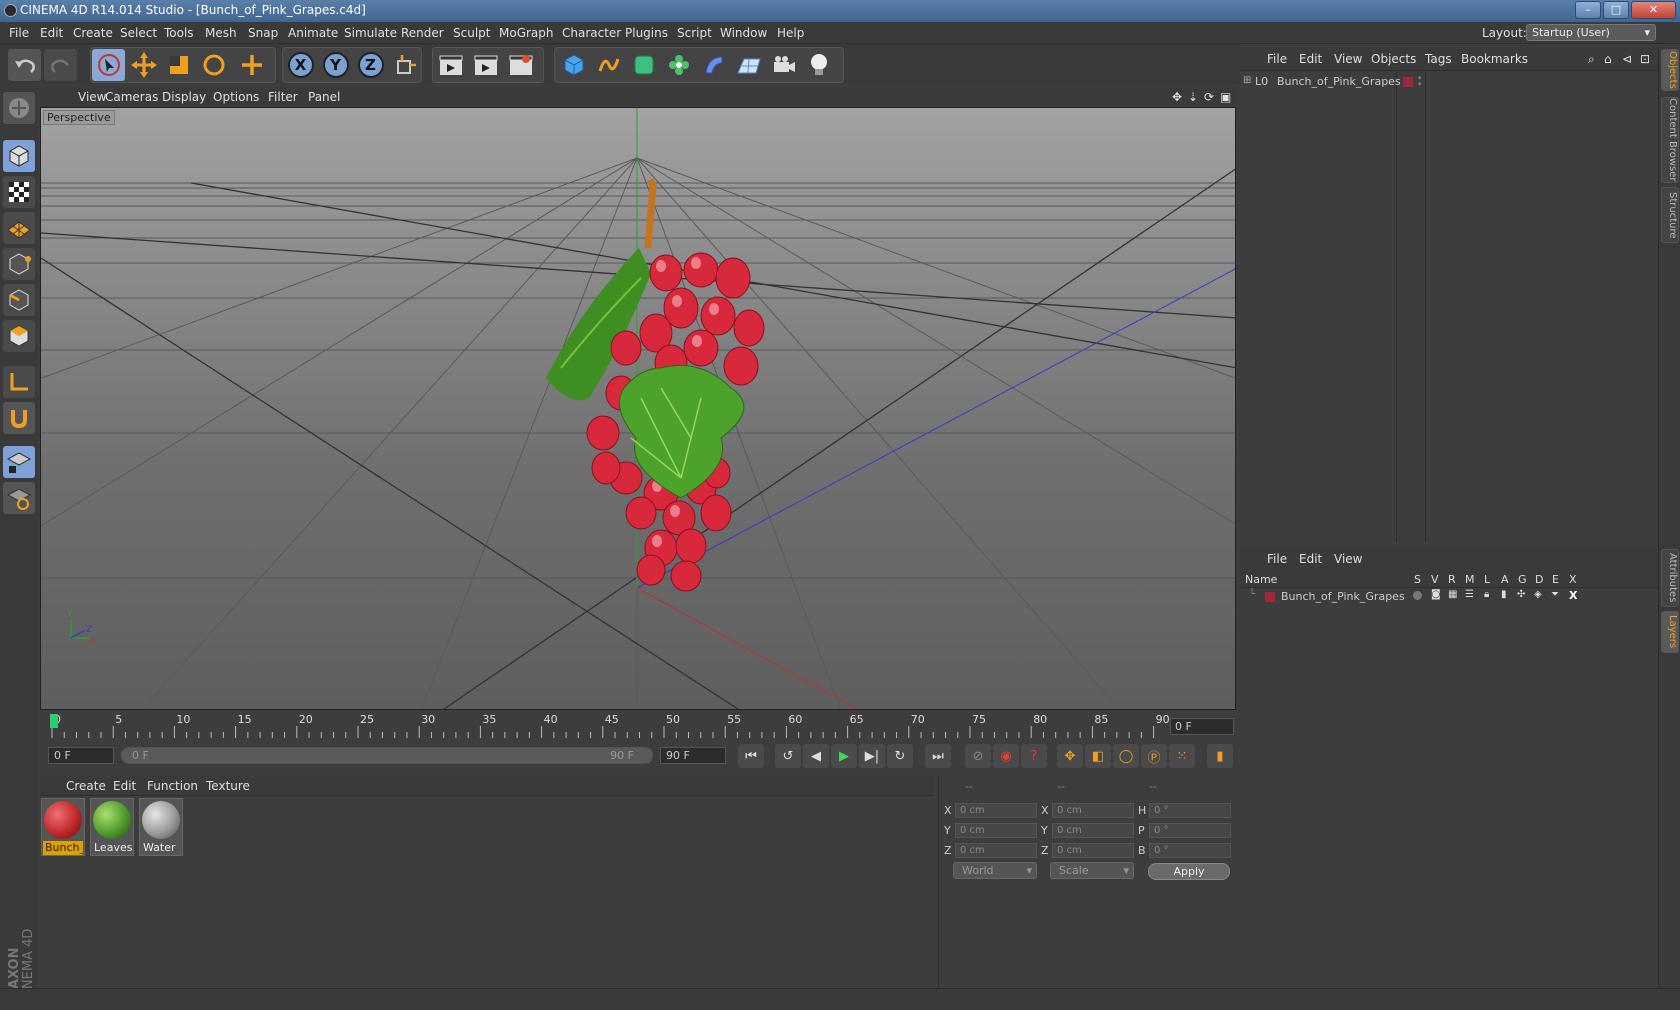  What do you see at coordinates (1177, 97) in the screenshot?
I see `move-view-icon: ✥` at bounding box center [1177, 97].